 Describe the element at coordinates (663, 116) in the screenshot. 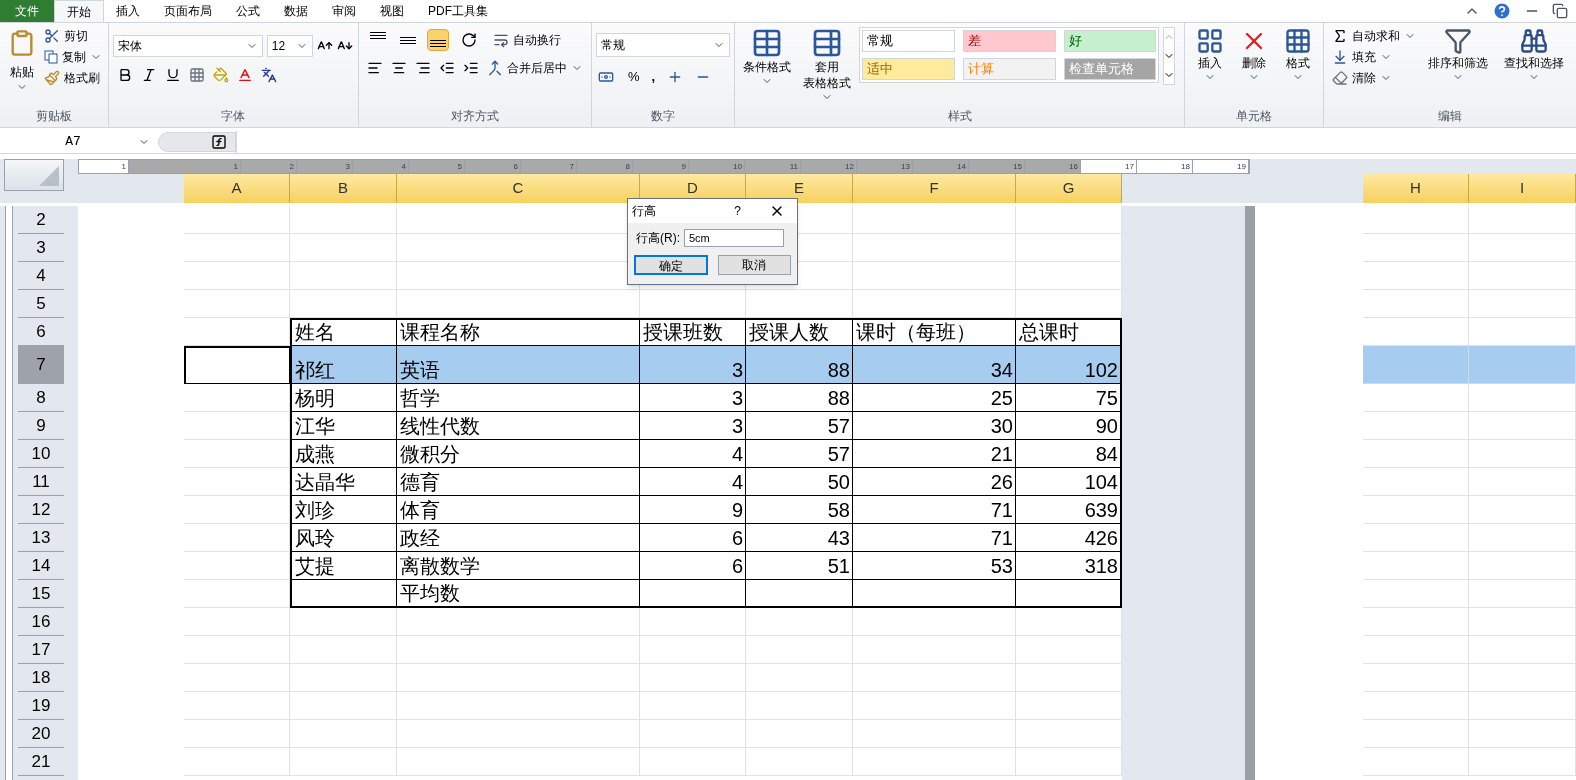

I see `group-label: 数字` at that location.